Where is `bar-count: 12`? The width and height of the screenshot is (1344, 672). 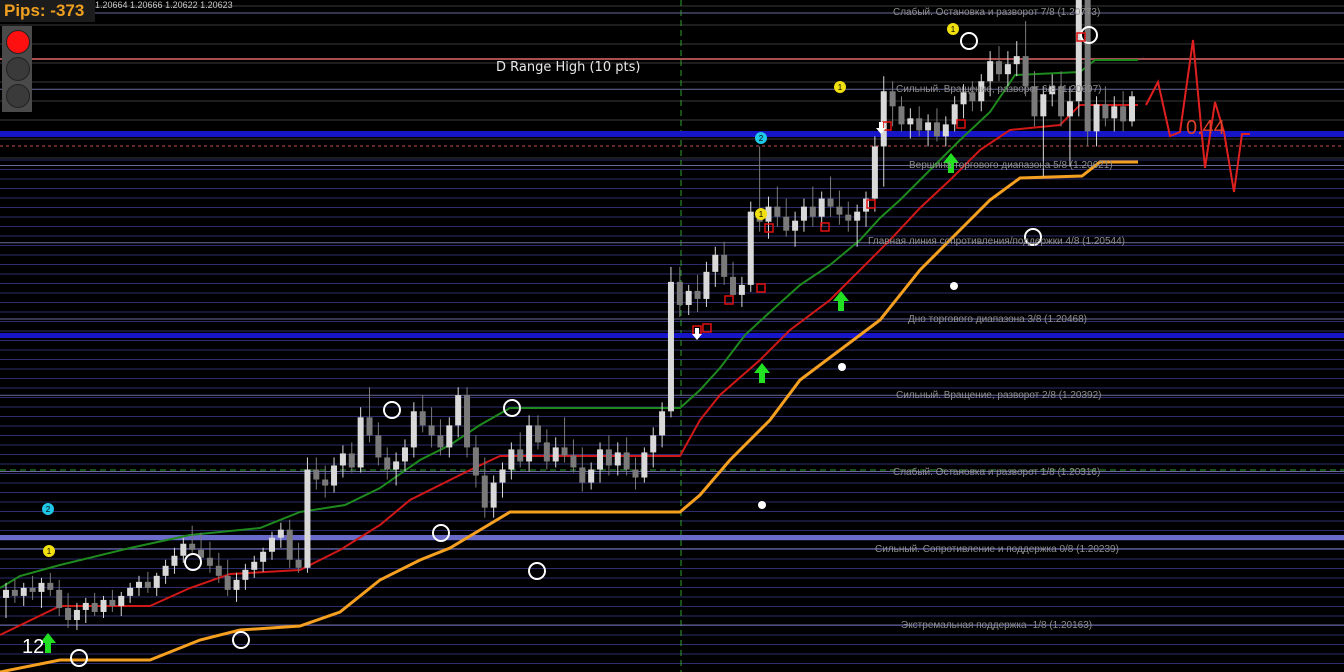
bar-count: 12 is located at coordinates (33, 647).